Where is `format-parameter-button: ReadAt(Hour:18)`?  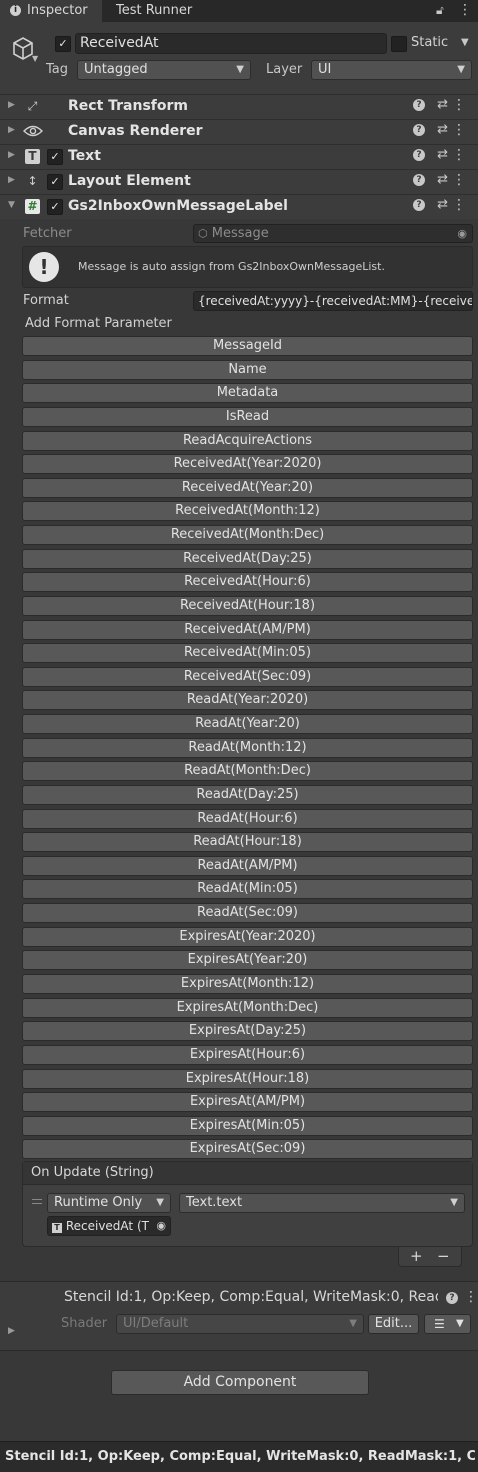
format-parameter-button: ReadAt(Hour:18) is located at coordinates (247, 842).